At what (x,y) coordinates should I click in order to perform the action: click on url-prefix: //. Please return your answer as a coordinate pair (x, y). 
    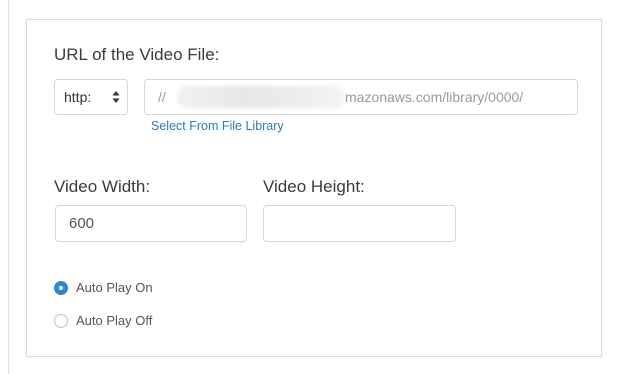
    Looking at the image, I should click on (162, 97).